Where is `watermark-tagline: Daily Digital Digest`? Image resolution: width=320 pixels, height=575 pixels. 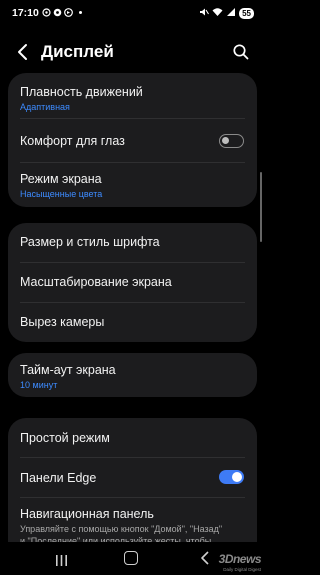 watermark-tagline: Daily Digital Digest is located at coordinates (242, 569).